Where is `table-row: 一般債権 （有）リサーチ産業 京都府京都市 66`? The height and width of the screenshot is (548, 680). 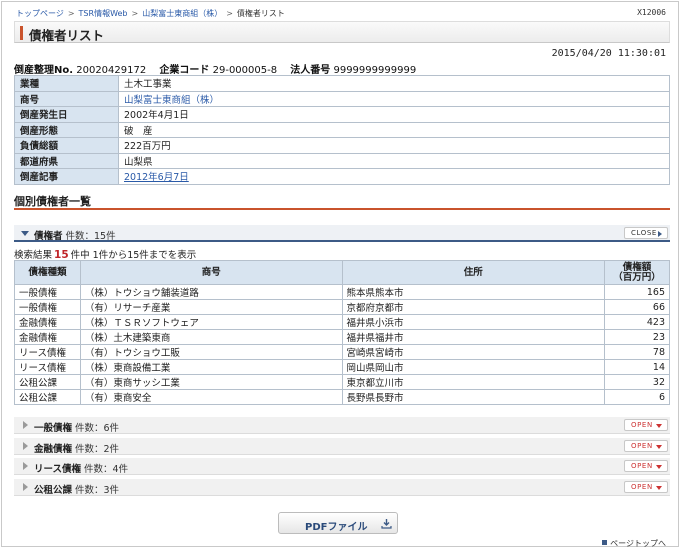
table-row: 一般債権 （有）リサーチ産業 京都府京都市 66 is located at coordinates (342, 307).